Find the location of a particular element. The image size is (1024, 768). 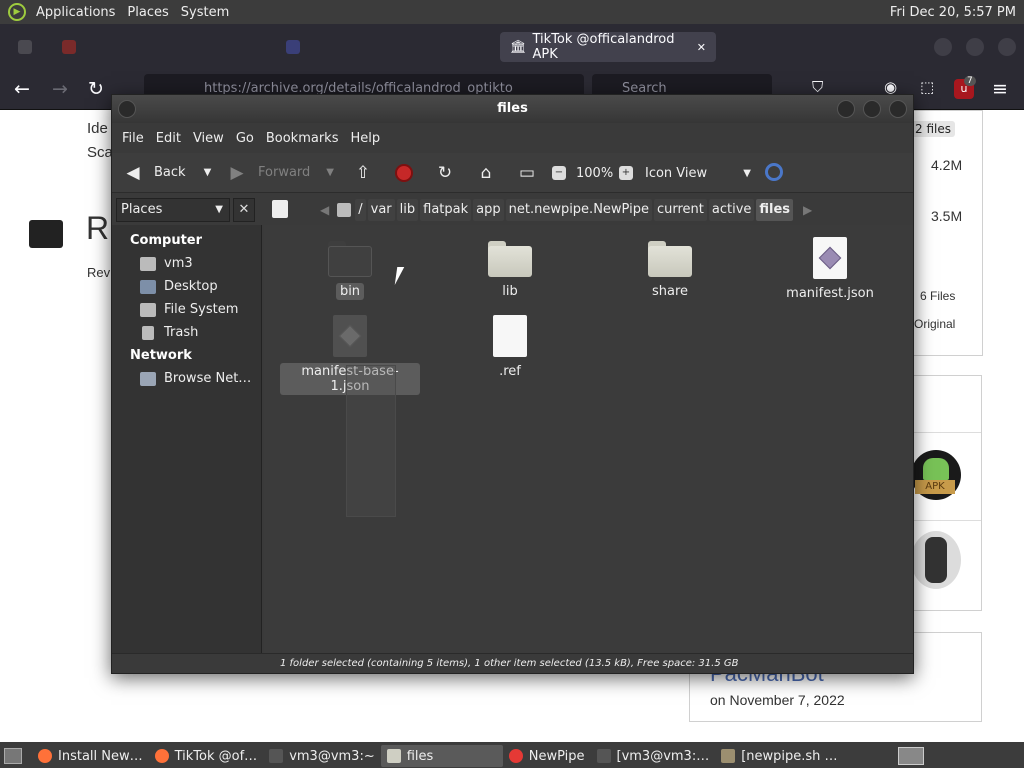

close-sidebar-button: ✕ is located at coordinates (244, 210).